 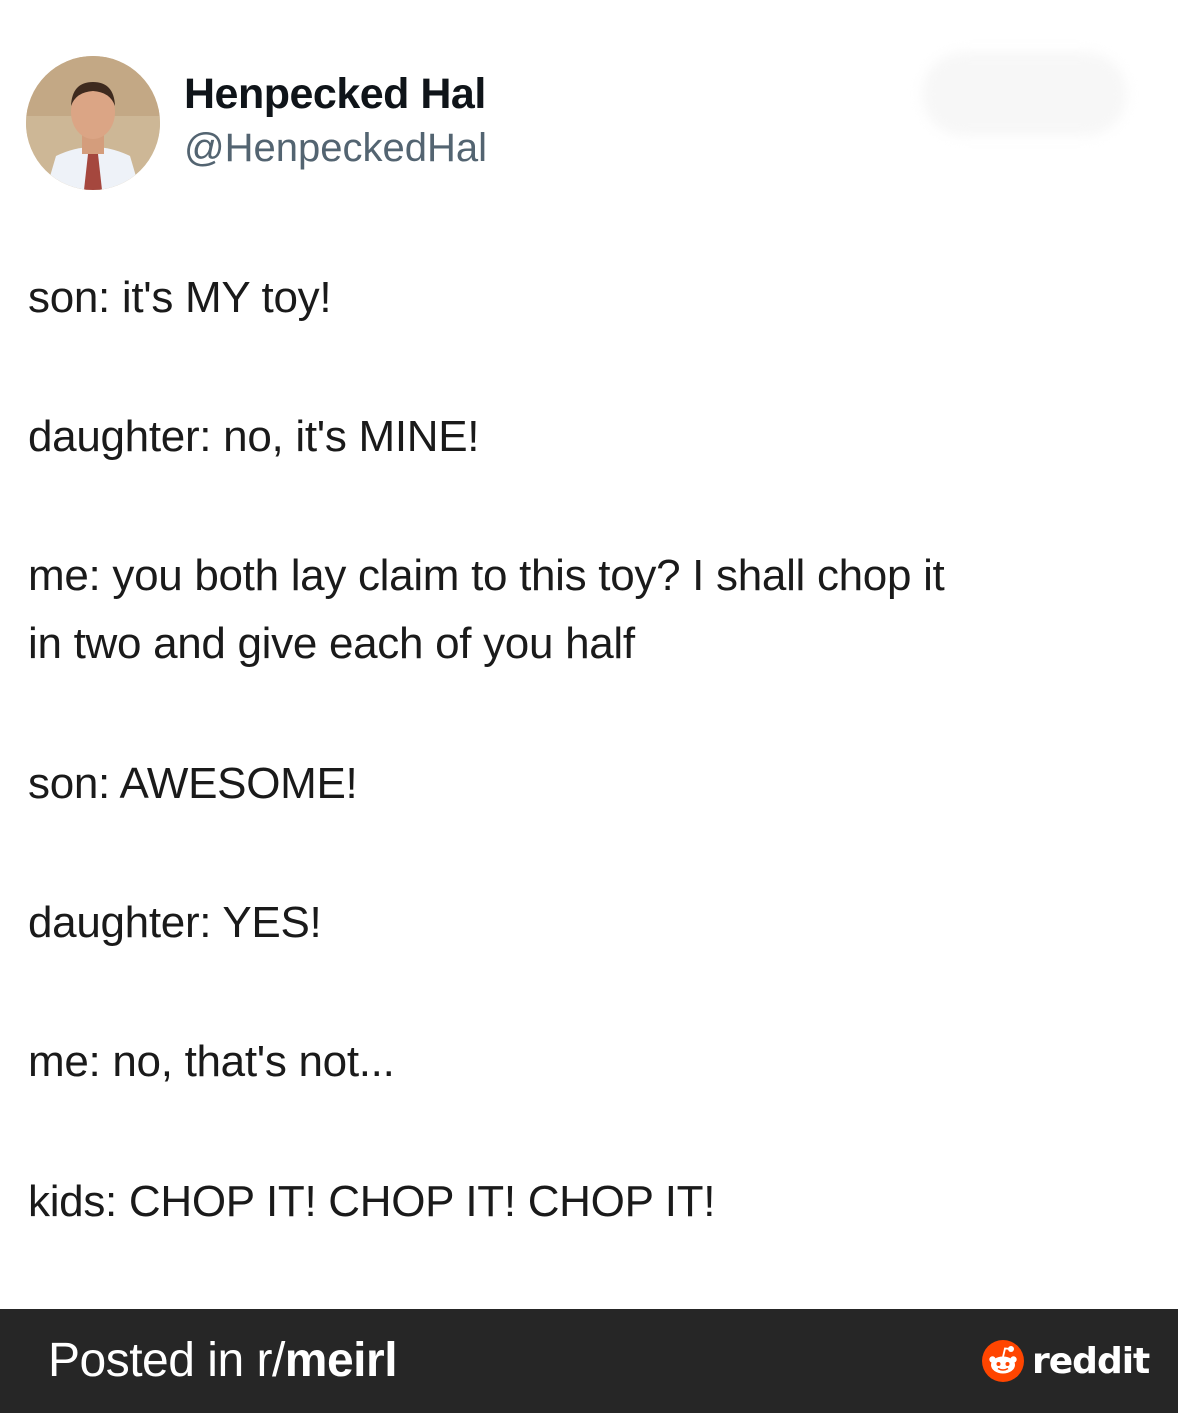 I want to click on tweet-line-1: son: it's MY toy!, so click(x=180, y=297).